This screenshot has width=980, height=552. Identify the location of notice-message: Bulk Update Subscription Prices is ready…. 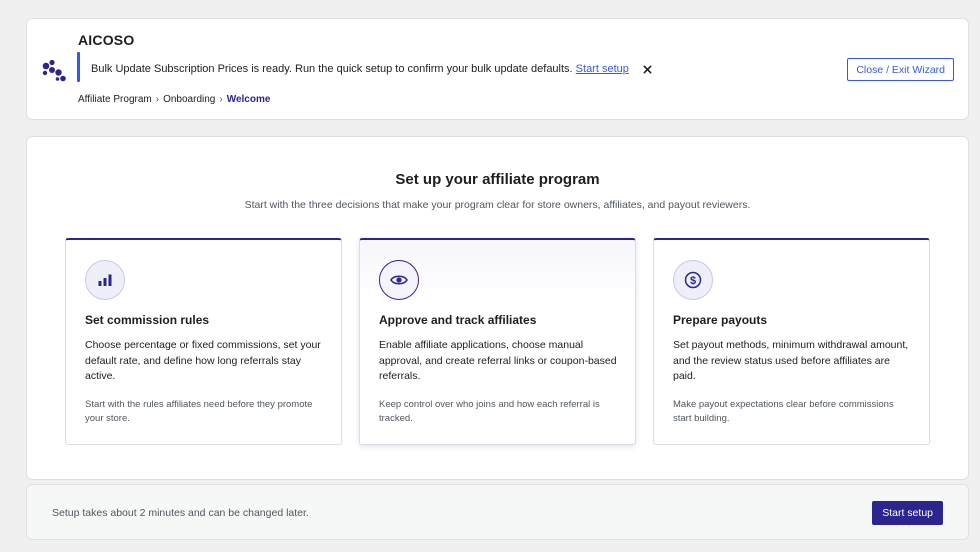
(332, 69).